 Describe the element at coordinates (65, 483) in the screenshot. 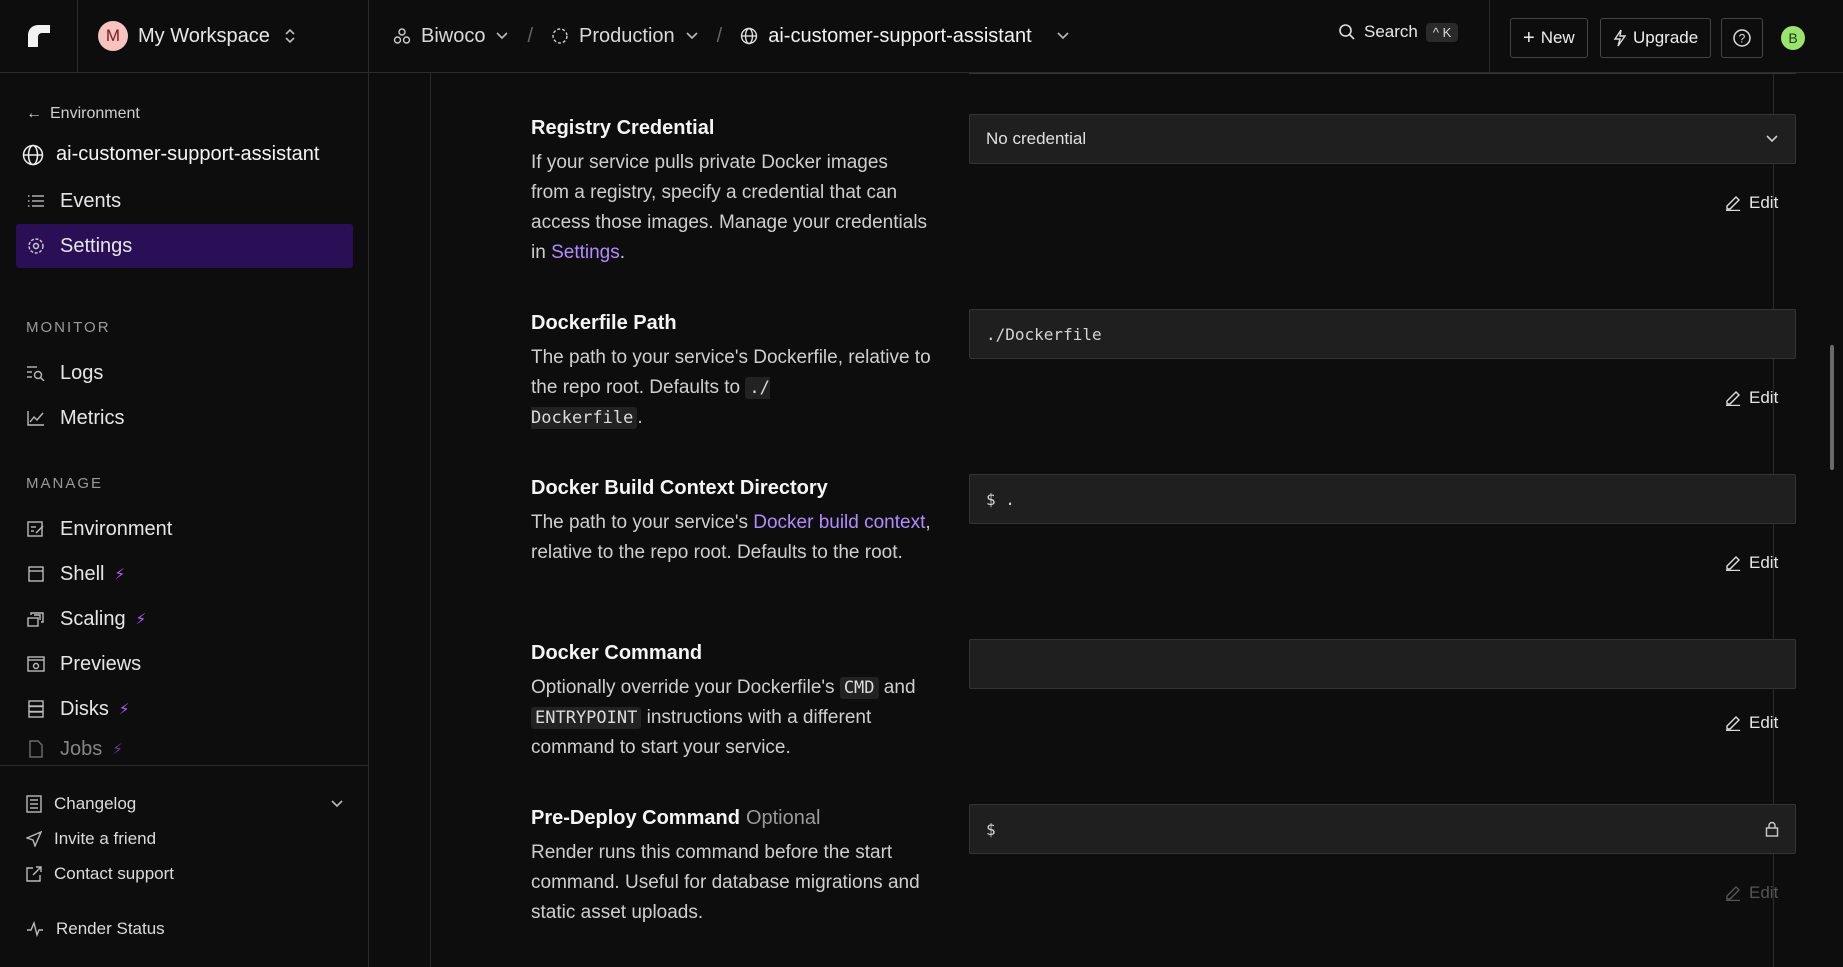

I see `manage-section-label: MANAGE` at that location.